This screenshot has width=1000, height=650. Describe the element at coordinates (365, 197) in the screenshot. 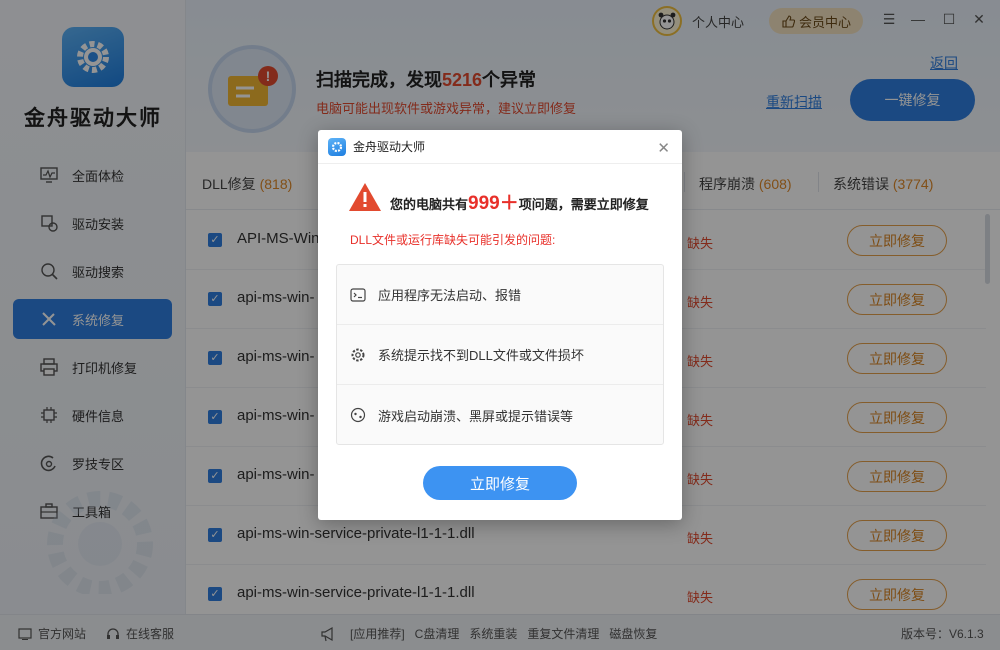

I see `warning-icon` at that location.